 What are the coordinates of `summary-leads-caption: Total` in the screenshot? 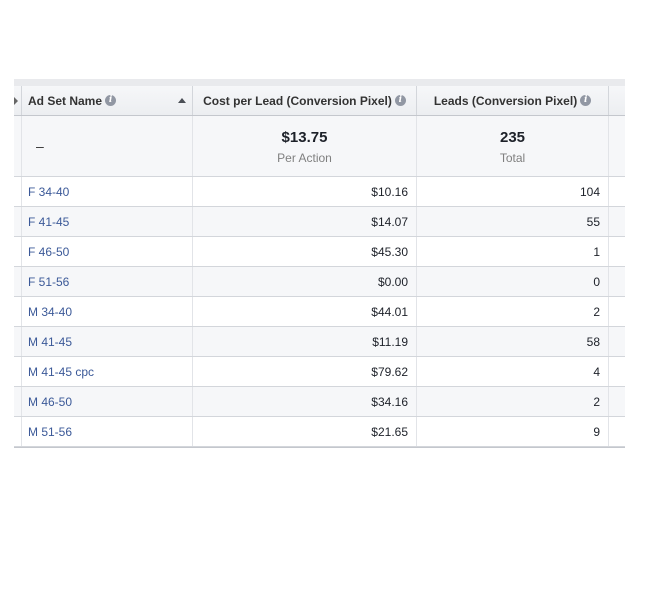 It's located at (512, 158).